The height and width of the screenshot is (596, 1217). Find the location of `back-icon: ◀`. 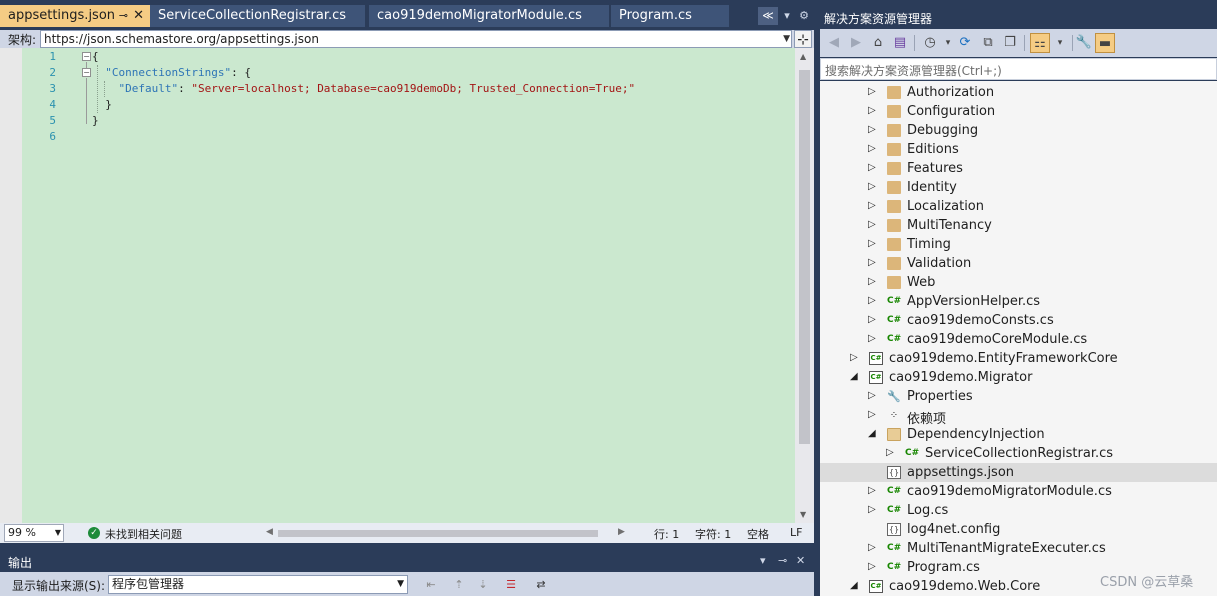

back-icon: ◀ is located at coordinates (834, 43).